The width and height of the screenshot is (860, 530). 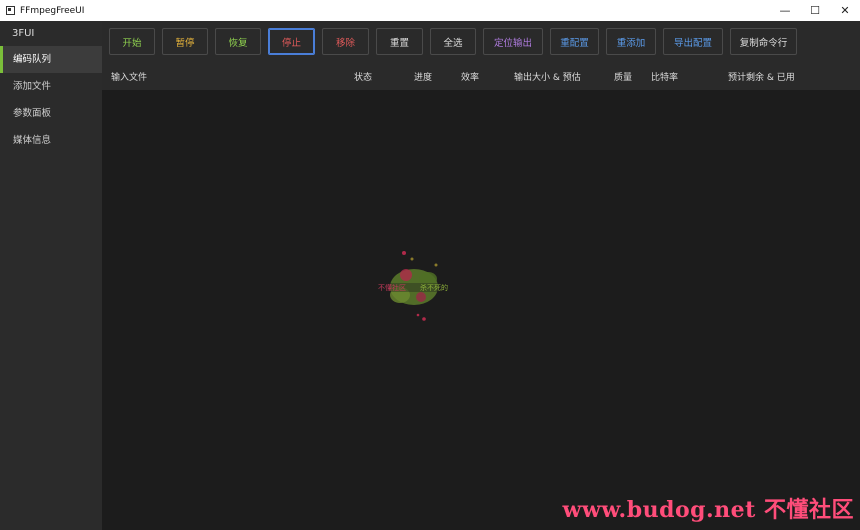 I want to click on column-efficiency: 效率, so click(x=470, y=76).